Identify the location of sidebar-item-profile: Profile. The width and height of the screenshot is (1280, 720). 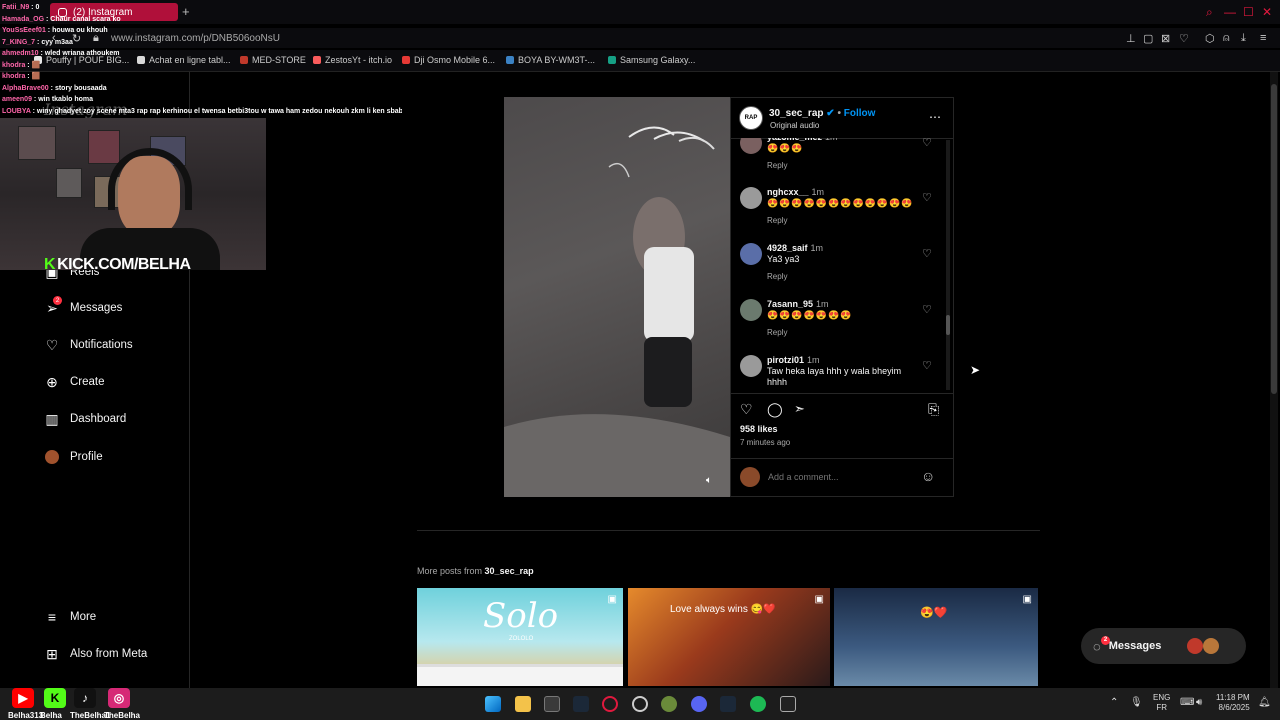
(73, 457).